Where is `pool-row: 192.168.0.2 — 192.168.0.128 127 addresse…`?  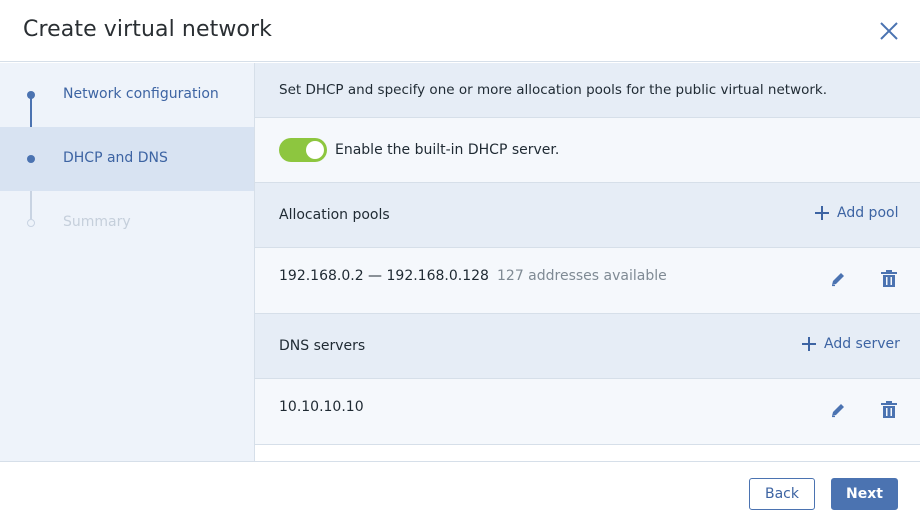 pool-row: 192.168.0.2 — 192.168.0.128 127 addresse… is located at coordinates (587, 281).